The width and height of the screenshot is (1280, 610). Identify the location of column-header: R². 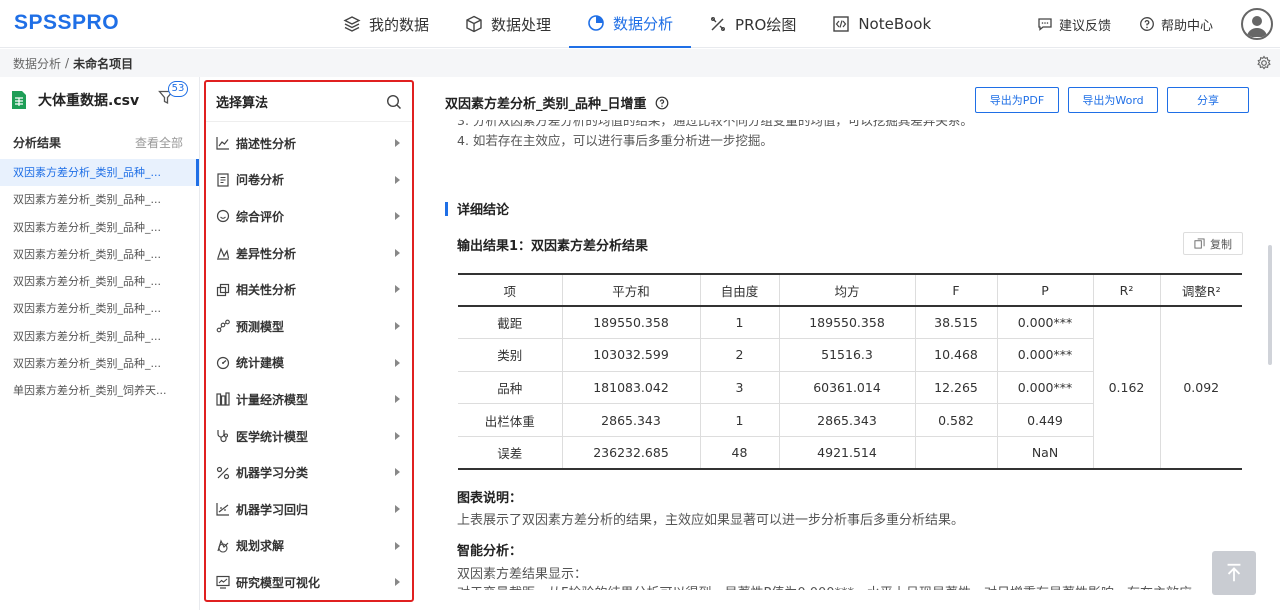
(1126, 290).